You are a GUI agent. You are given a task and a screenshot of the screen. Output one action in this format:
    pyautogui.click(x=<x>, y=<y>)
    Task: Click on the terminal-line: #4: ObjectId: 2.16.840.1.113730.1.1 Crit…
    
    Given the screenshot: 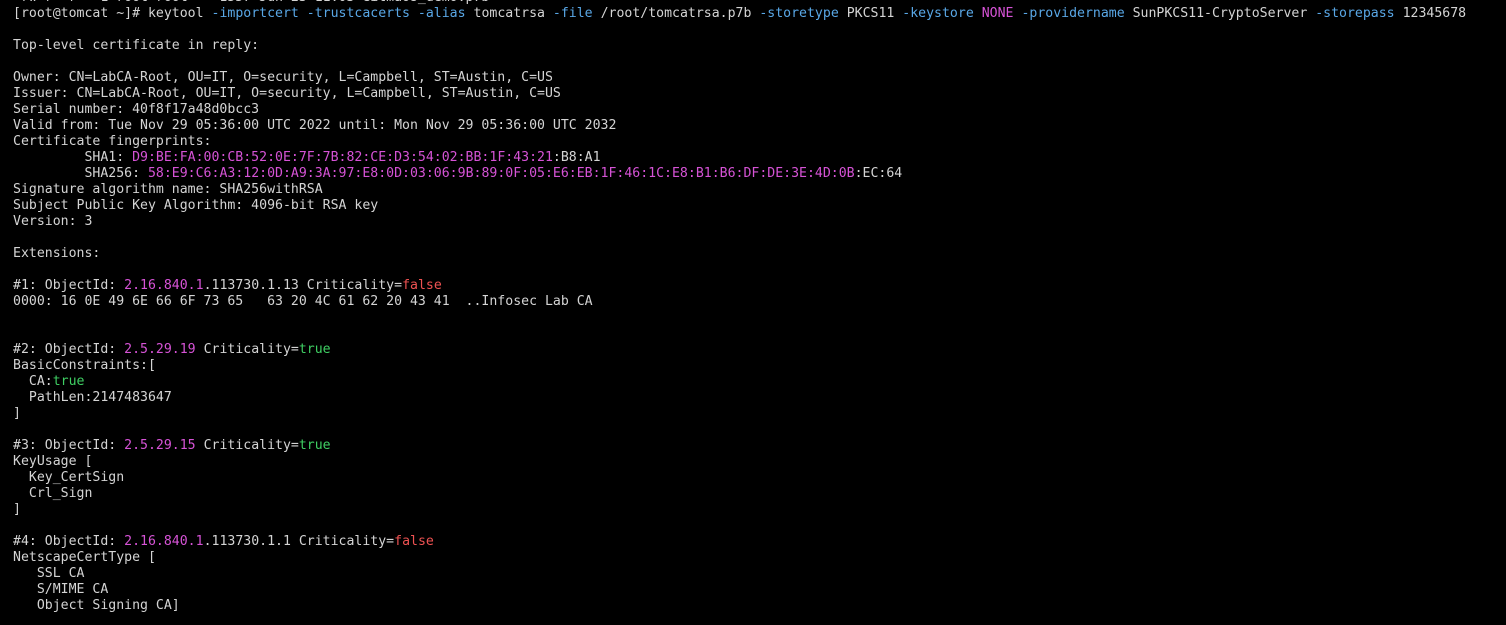 What is the action you would take?
    pyautogui.click(x=759, y=542)
    